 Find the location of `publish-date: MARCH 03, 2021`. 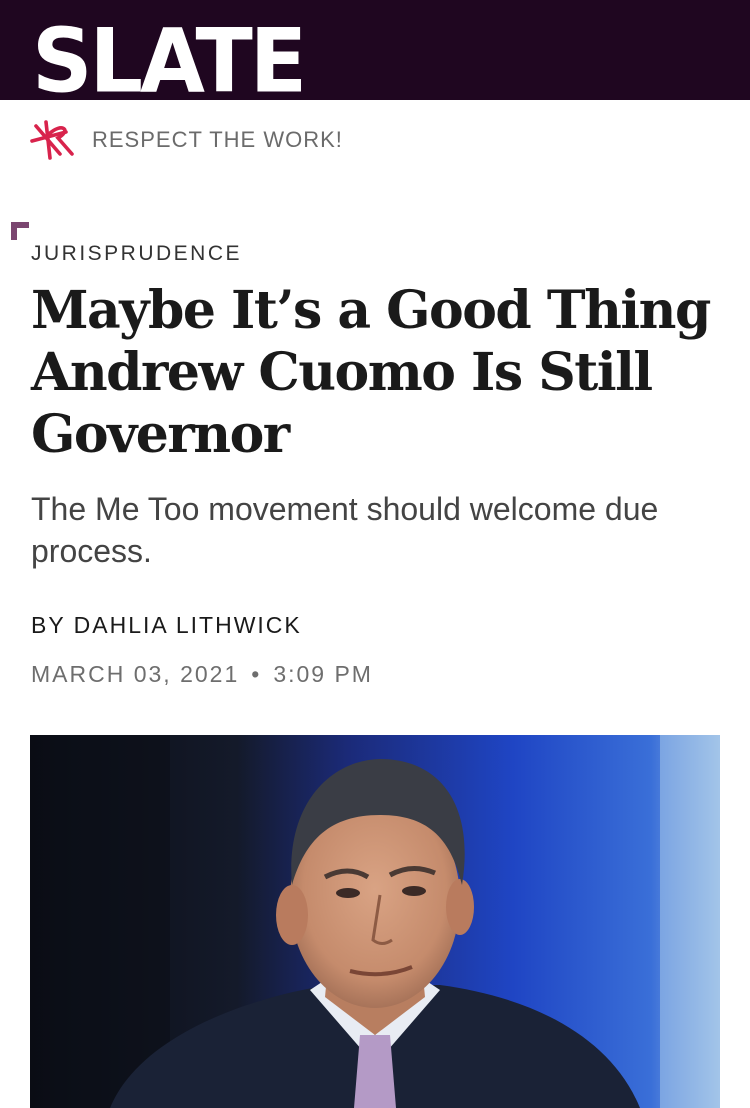

publish-date: MARCH 03, 2021 is located at coordinates (135, 674).